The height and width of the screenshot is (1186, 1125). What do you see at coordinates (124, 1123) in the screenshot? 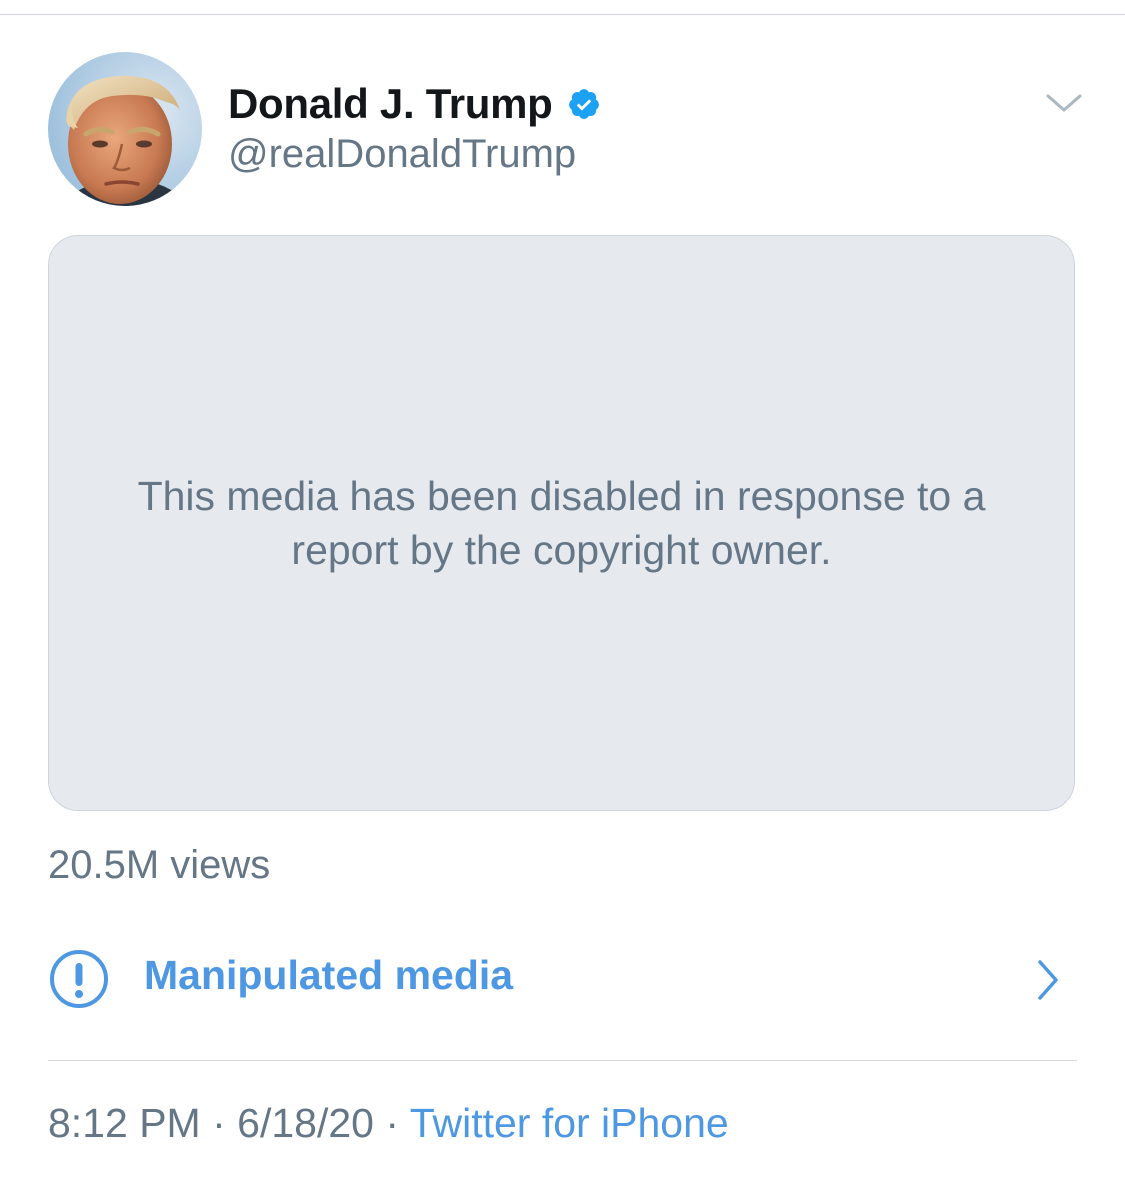
I see `tweet-time: 8:12 PM` at bounding box center [124, 1123].